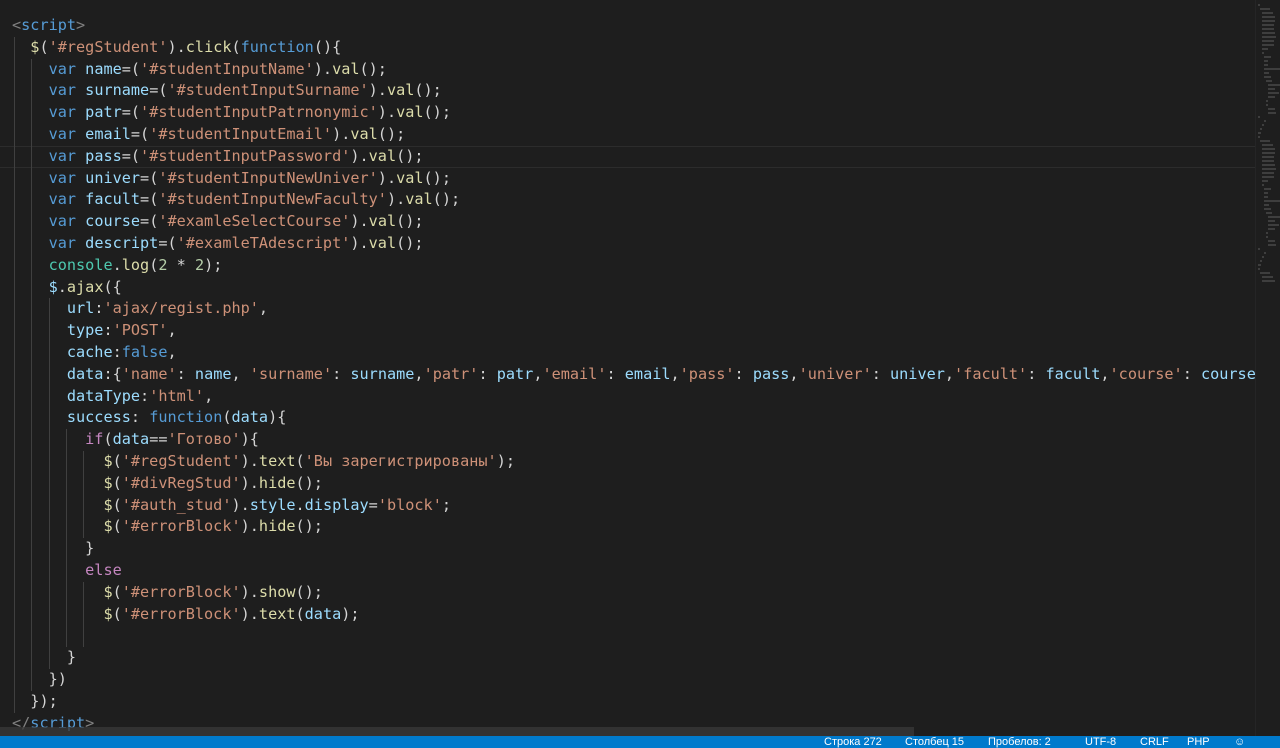  What do you see at coordinates (158, 439) in the screenshot?
I see `code-token-punct: ==` at bounding box center [158, 439].